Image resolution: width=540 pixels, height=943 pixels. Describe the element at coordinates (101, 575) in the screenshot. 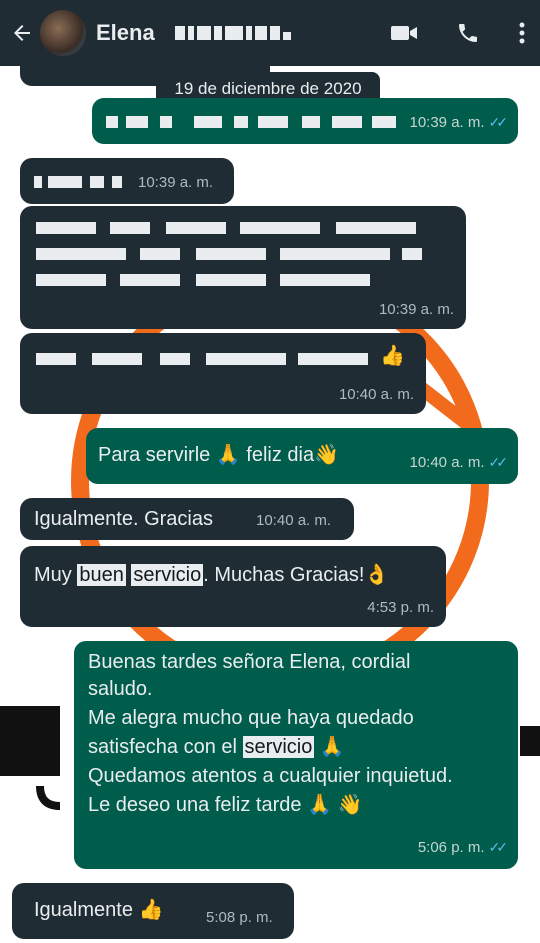

I see `highlighted-search-term: buen` at that location.